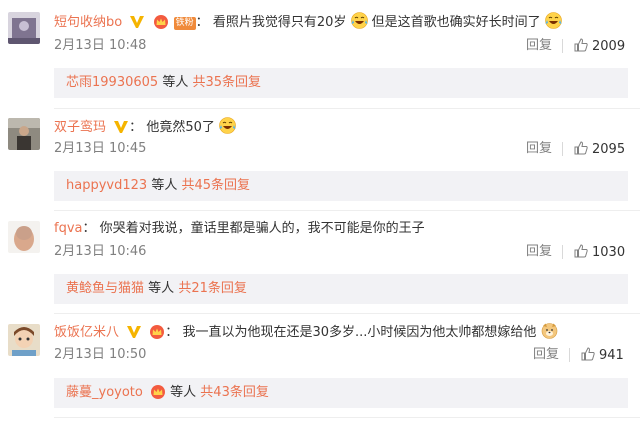  Describe the element at coordinates (106, 185) in the screenshot. I see `reply-username: happyvd123` at that location.